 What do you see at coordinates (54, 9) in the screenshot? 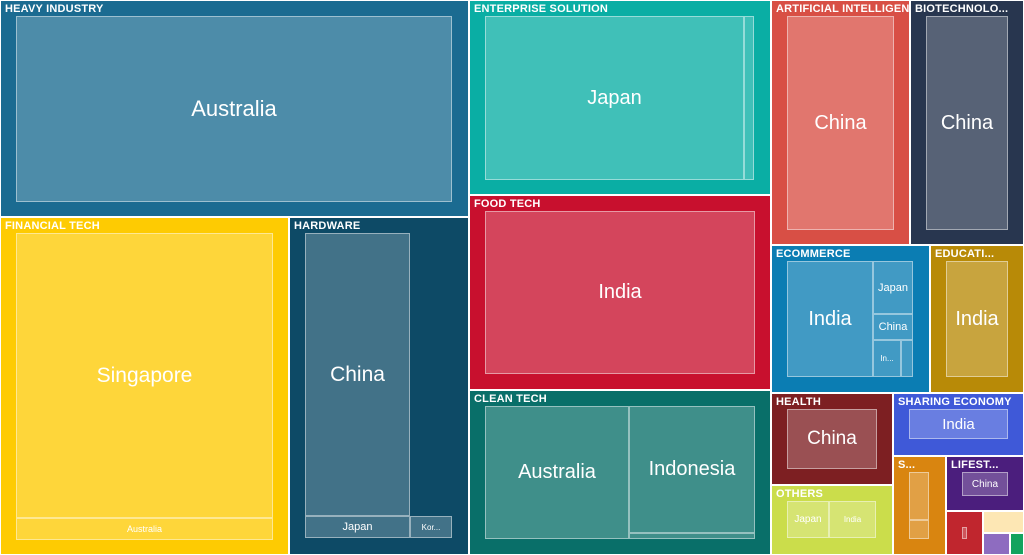
I see `sector-label: HEAVY INDUSTRY` at bounding box center [54, 9].